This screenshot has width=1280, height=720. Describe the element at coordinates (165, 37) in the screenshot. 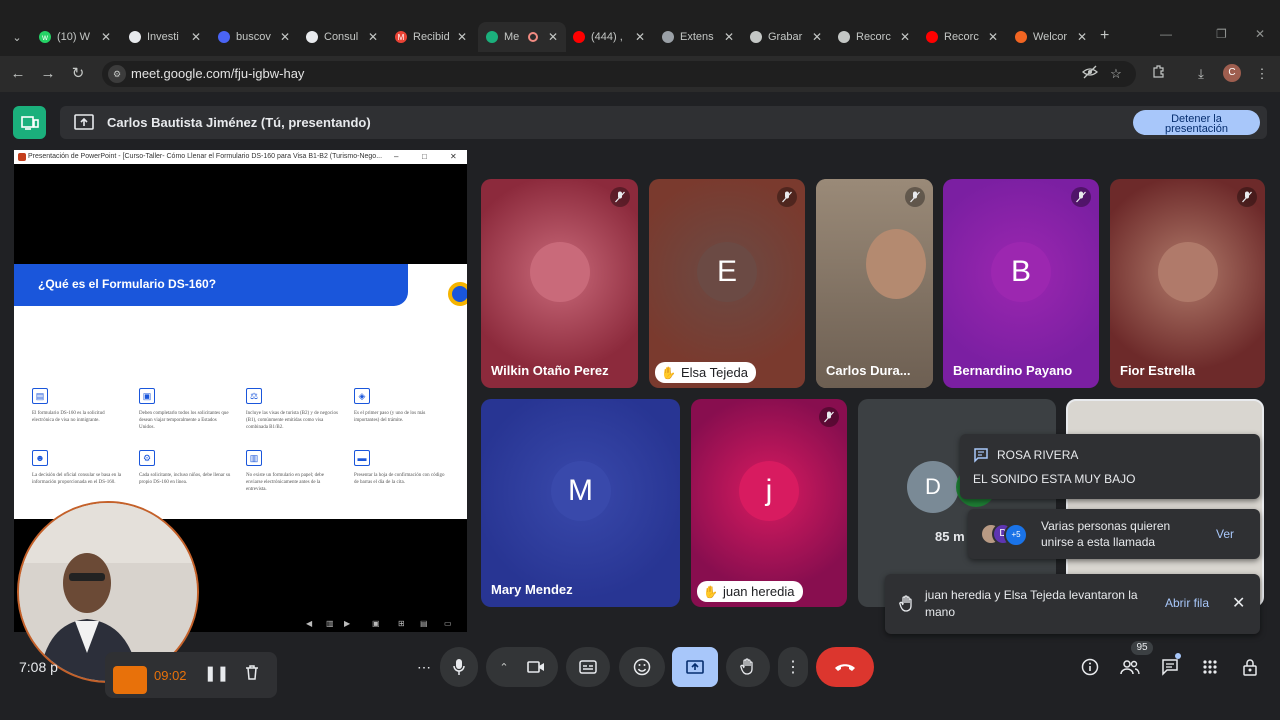

I see `browser-tab: Investi ✕` at that location.